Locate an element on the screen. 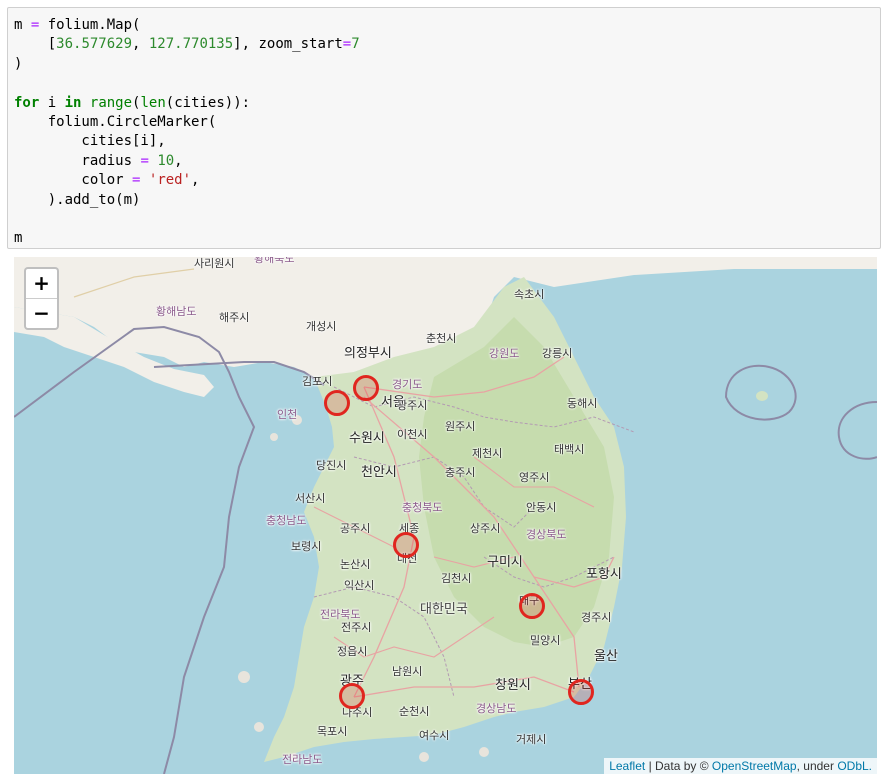  map-label: 강릉시 is located at coordinates (557, 353).